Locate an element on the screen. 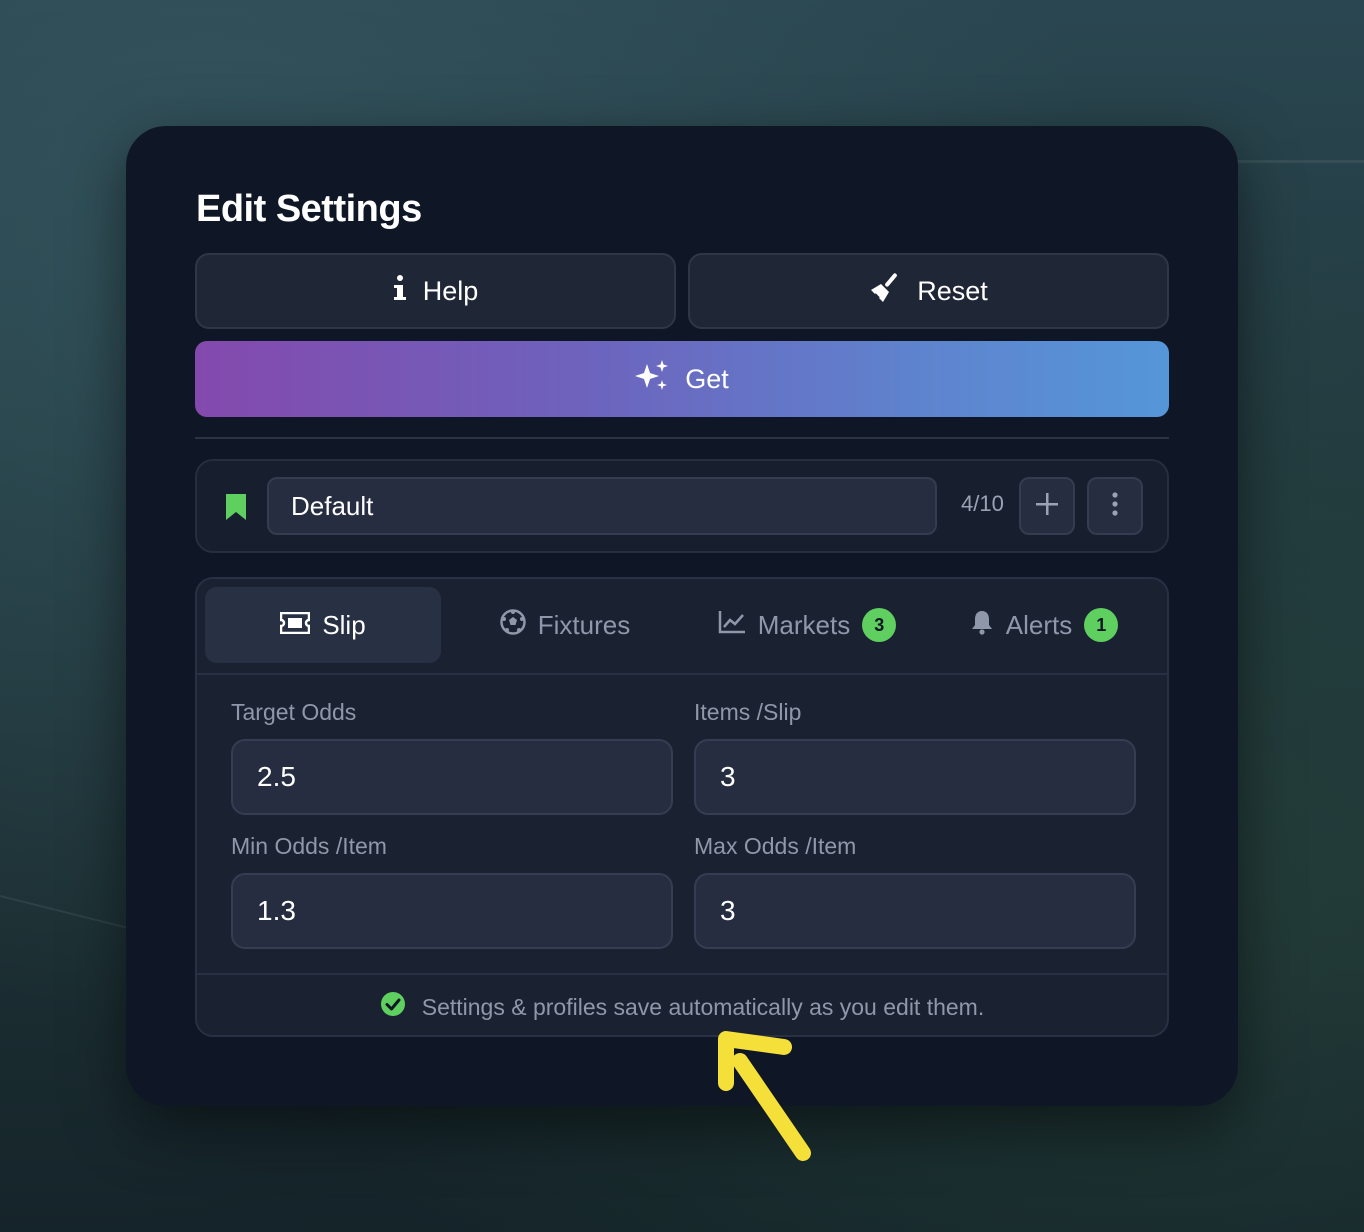 The width and height of the screenshot is (1364, 1232). broom-icon is located at coordinates (885, 291).